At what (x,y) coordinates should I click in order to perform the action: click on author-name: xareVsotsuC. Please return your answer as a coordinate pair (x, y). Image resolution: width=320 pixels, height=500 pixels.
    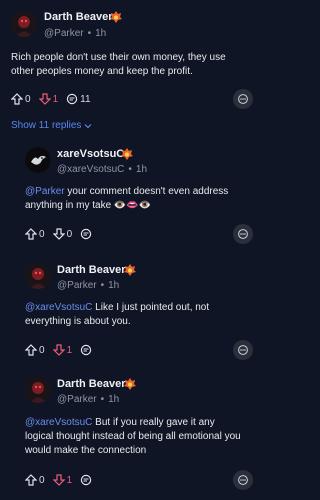
    Looking at the image, I should click on (90, 154).